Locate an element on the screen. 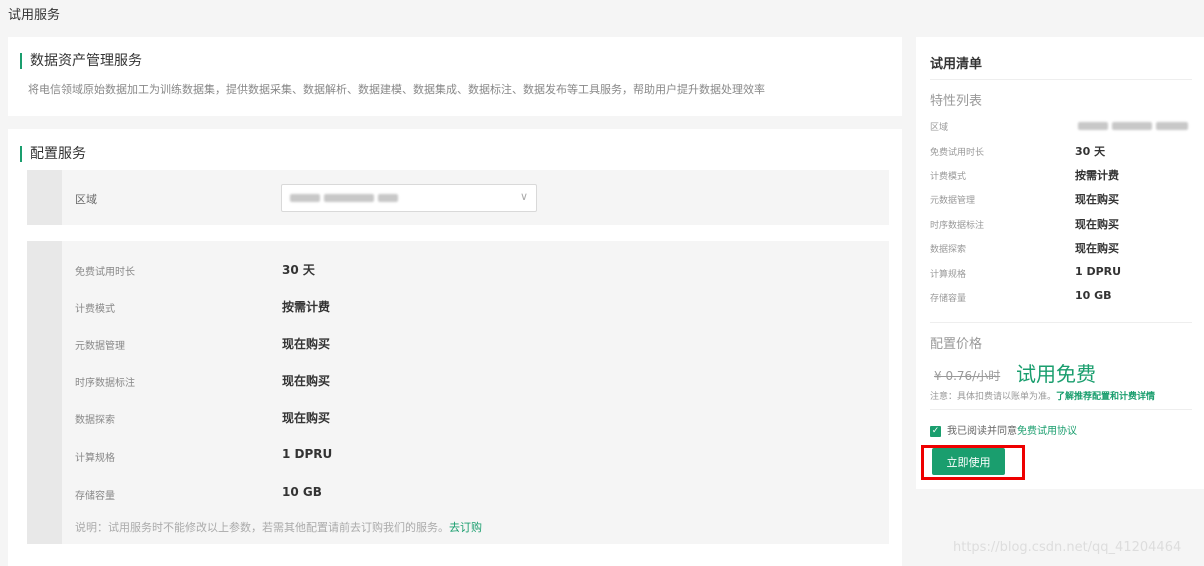 This screenshot has width=1204, height=566. chevron-down-icon: ∨ is located at coordinates (523, 196).